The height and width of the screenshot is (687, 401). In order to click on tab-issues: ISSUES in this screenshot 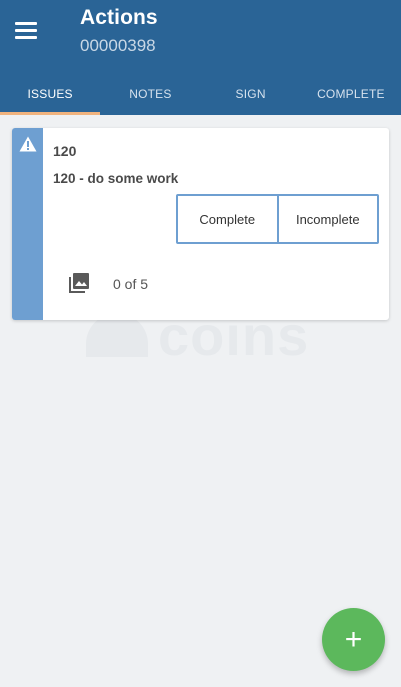, I will do `click(50, 93)`.